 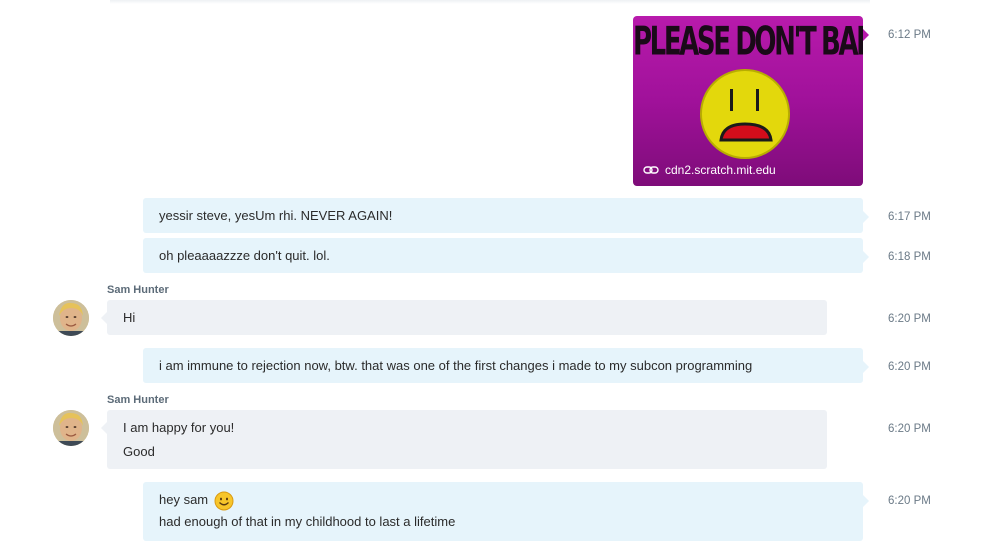 I want to click on timestamp: 6:17 PM, so click(x=909, y=217).